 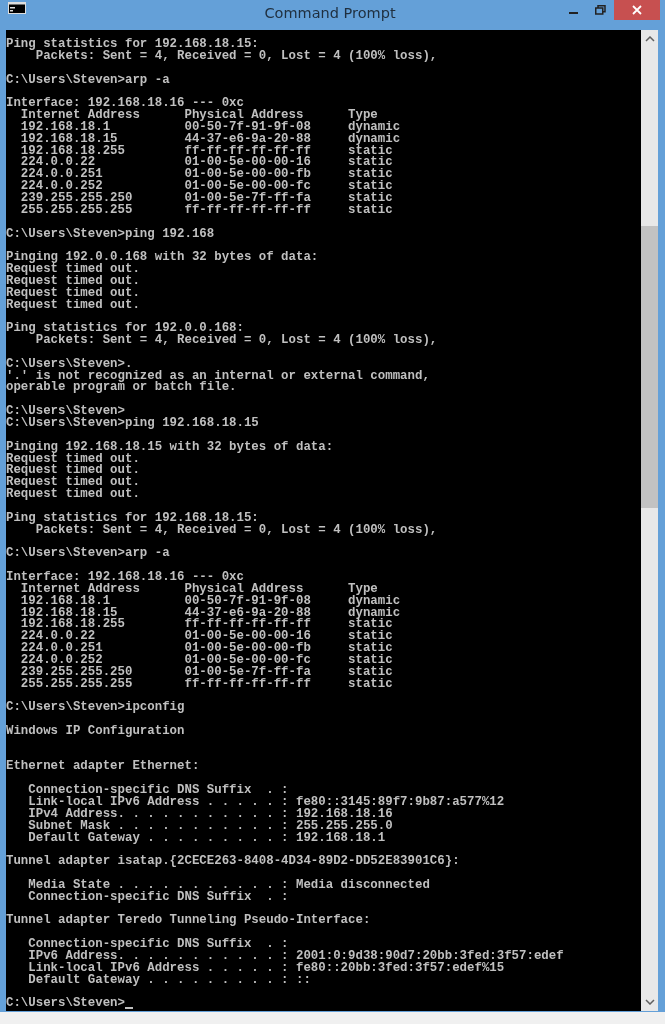 What do you see at coordinates (206, 649) in the screenshot?
I see `console-line: 224.0.0.251 01-00-5e-00-00-fb static` at bounding box center [206, 649].